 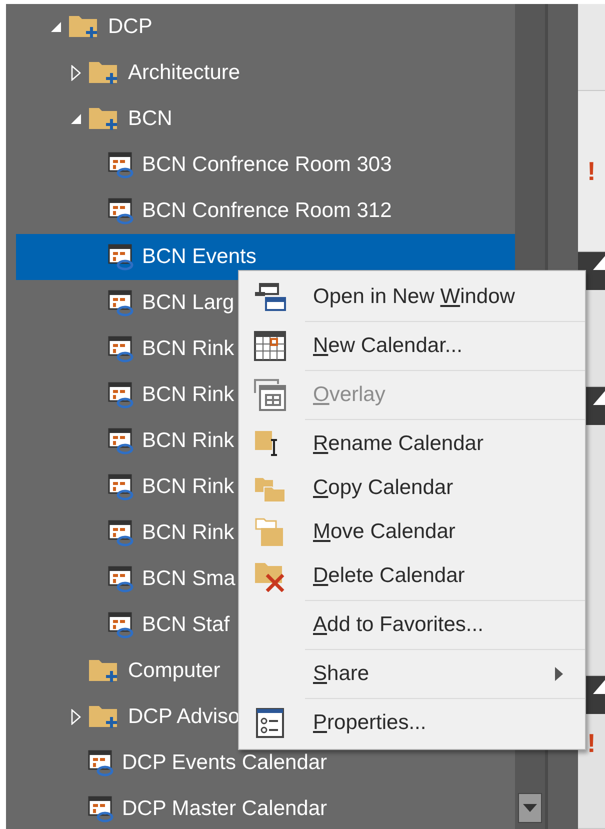 What do you see at coordinates (199, 257) in the screenshot?
I see `folder-name: BCN Events` at bounding box center [199, 257].